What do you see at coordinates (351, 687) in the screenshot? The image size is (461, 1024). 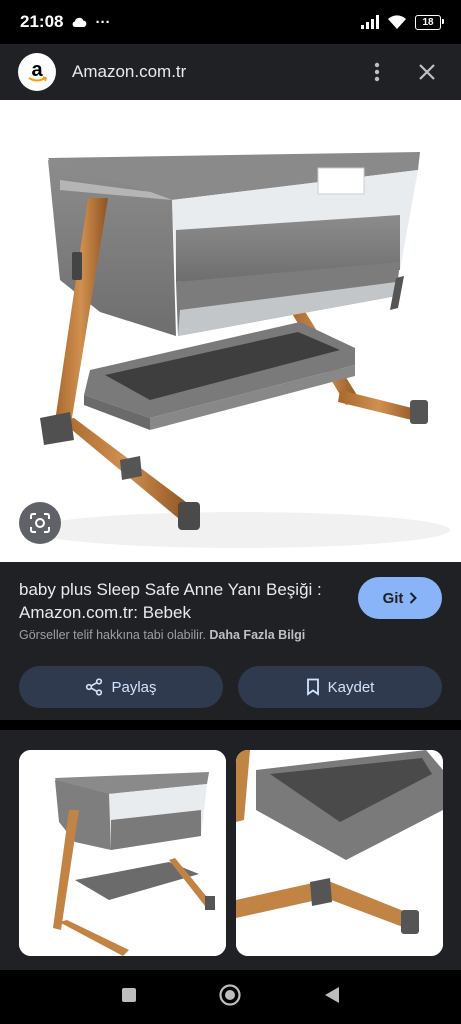 I see `save-label: Kaydet` at bounding box center [351, 687].